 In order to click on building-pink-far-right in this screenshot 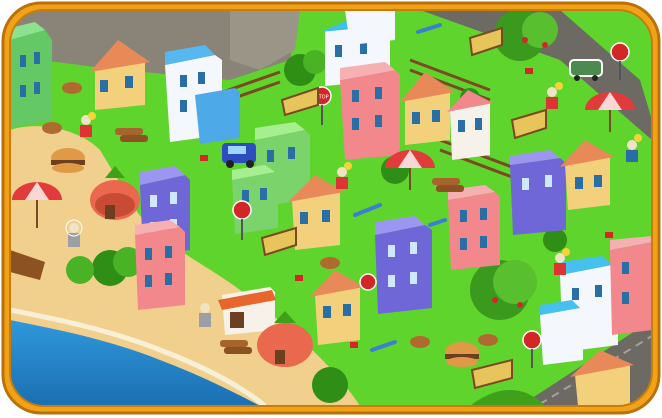, I will do `click(631, 285)`.